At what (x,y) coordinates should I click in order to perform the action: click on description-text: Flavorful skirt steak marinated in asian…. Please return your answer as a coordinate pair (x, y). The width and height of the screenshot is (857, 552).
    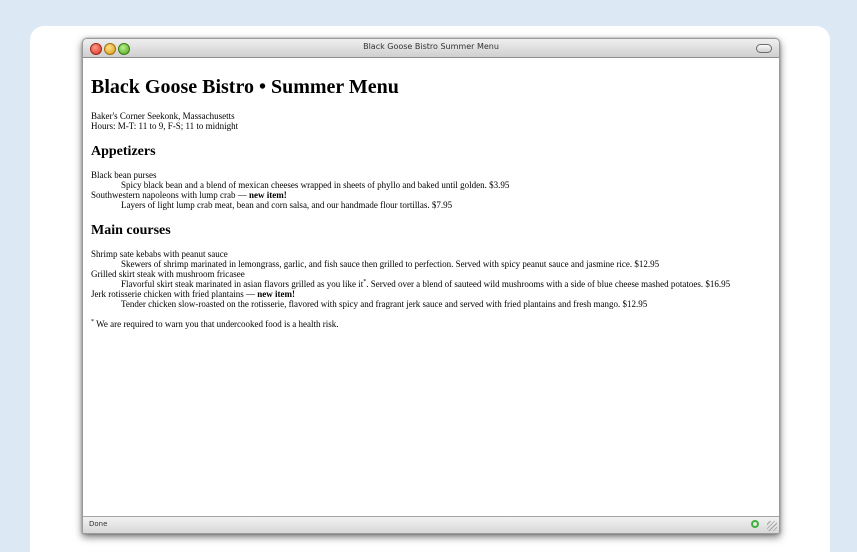
    Looking at the image, I should click on (242, 284).